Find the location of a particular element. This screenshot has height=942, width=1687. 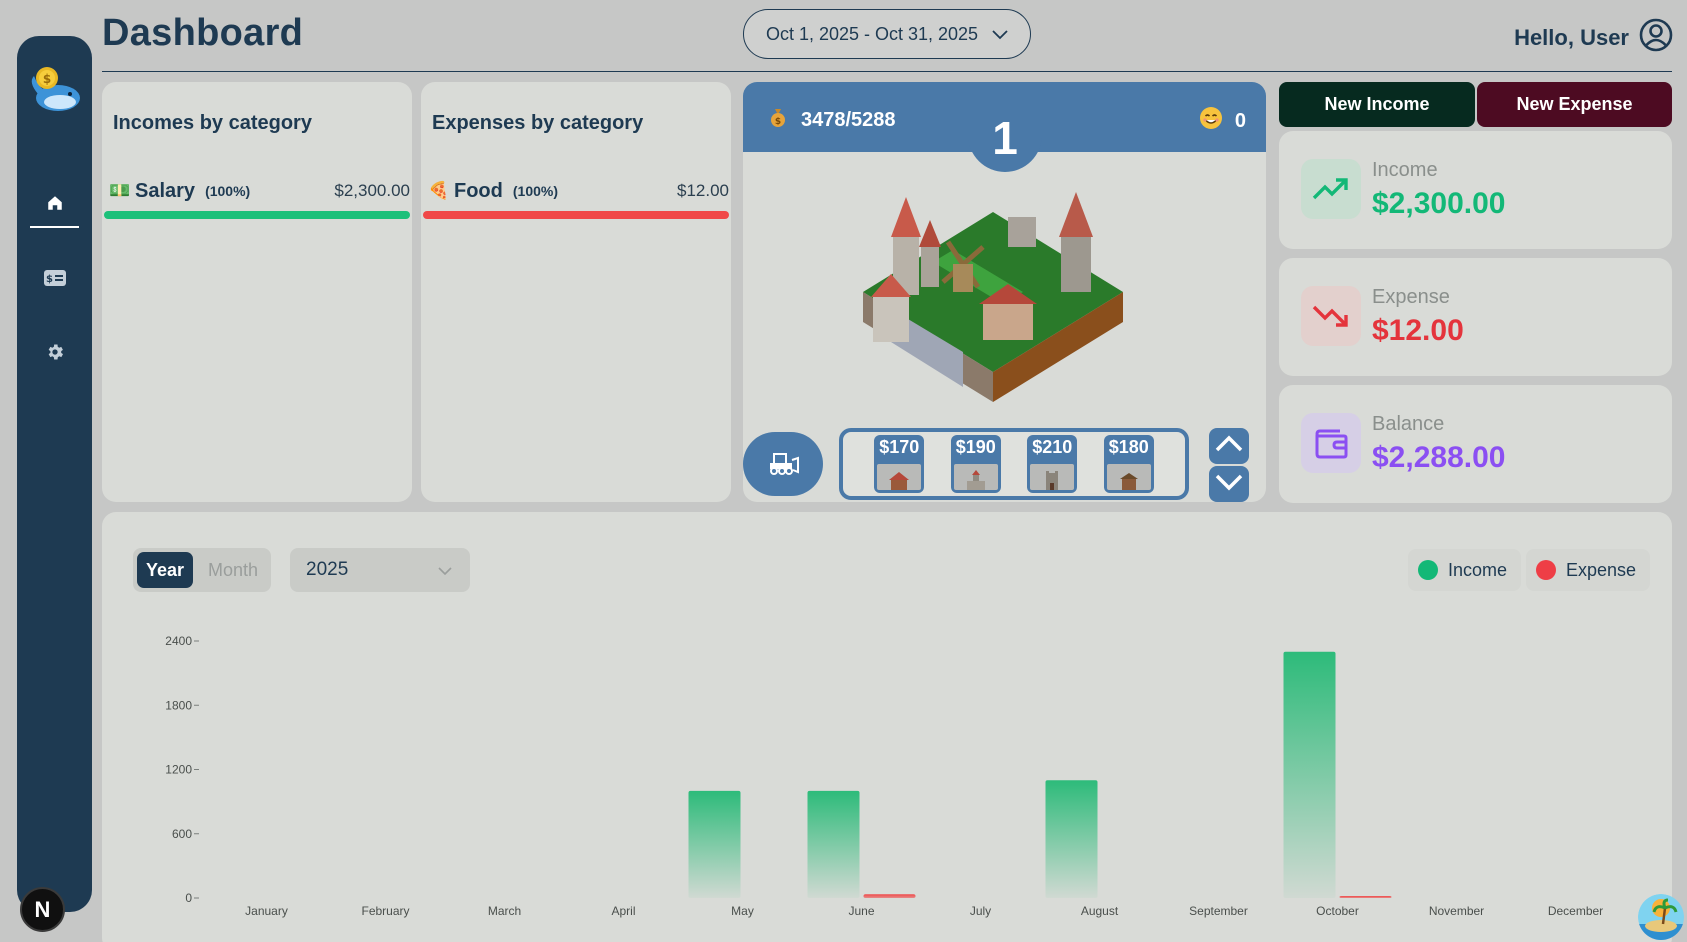

shop-price: $210 is located at coordinates (1052, 447).